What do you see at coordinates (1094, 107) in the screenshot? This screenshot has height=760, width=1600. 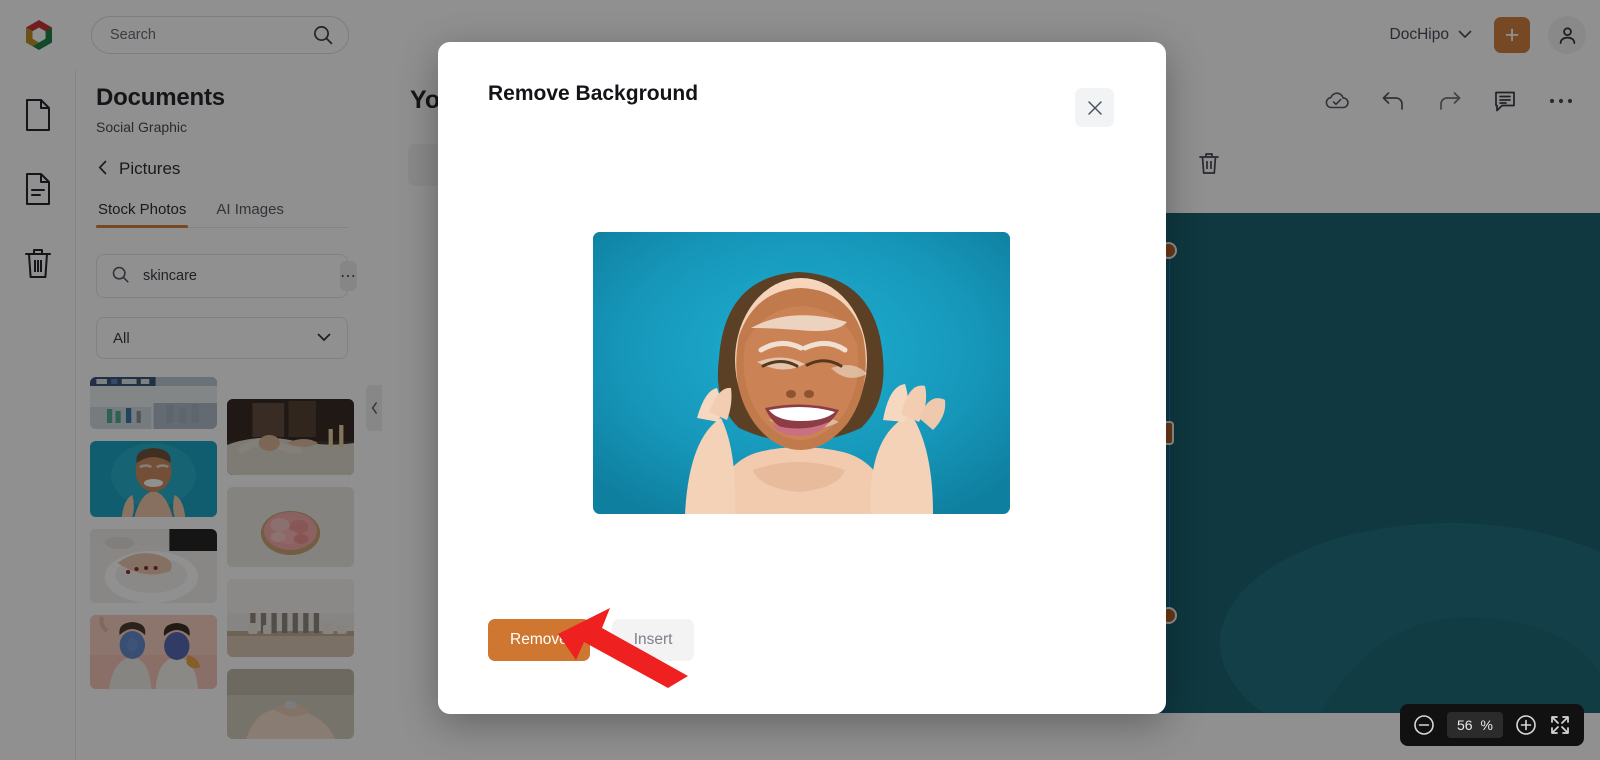 I see `close-icon` at bounding box center [1094, 107].